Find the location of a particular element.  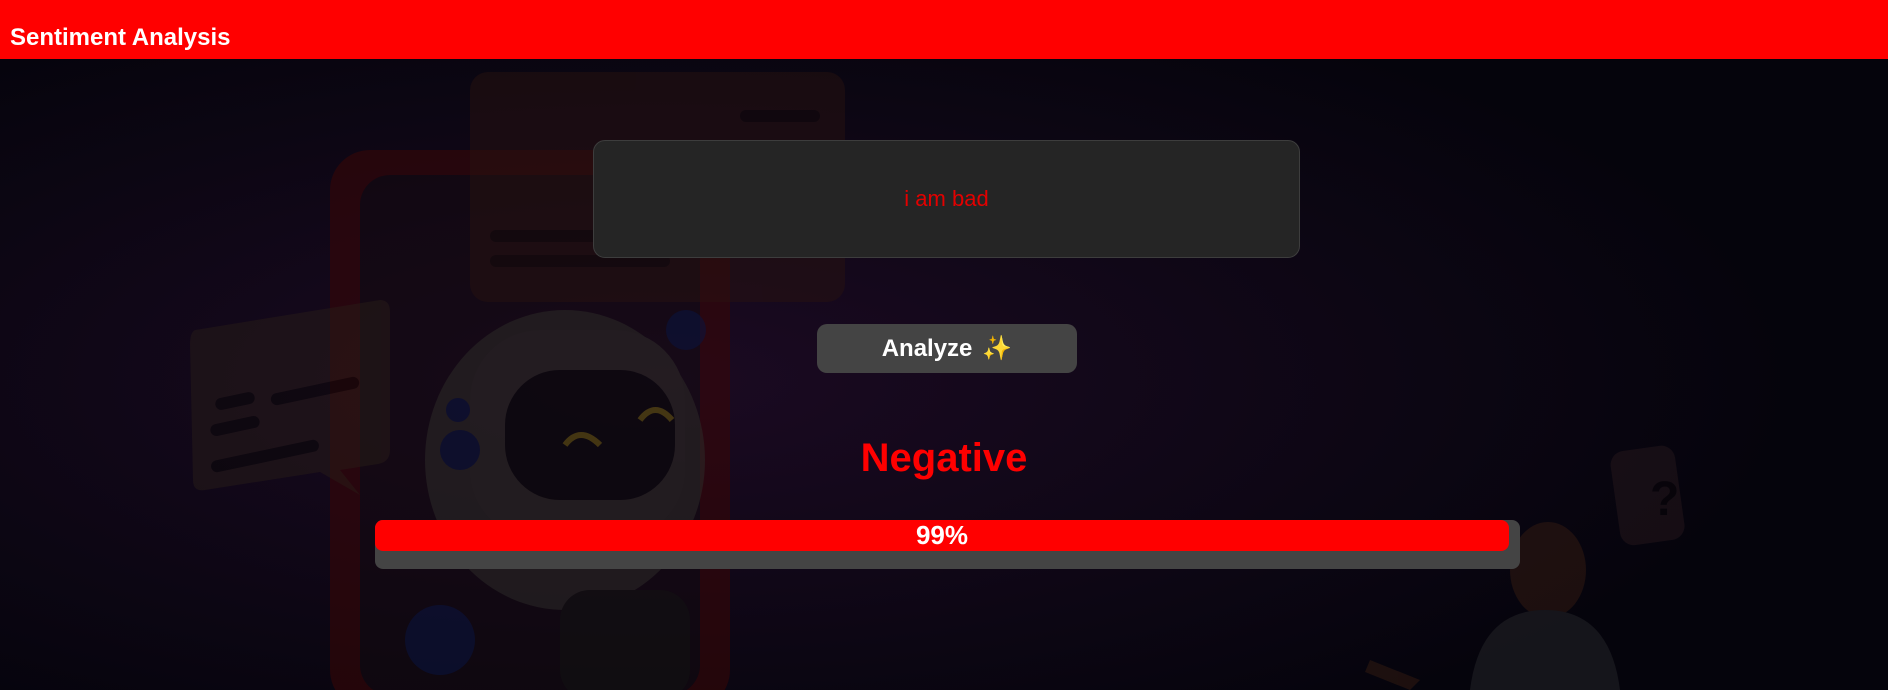

input-text-value: i am bad is located at coordinates (946, 198).